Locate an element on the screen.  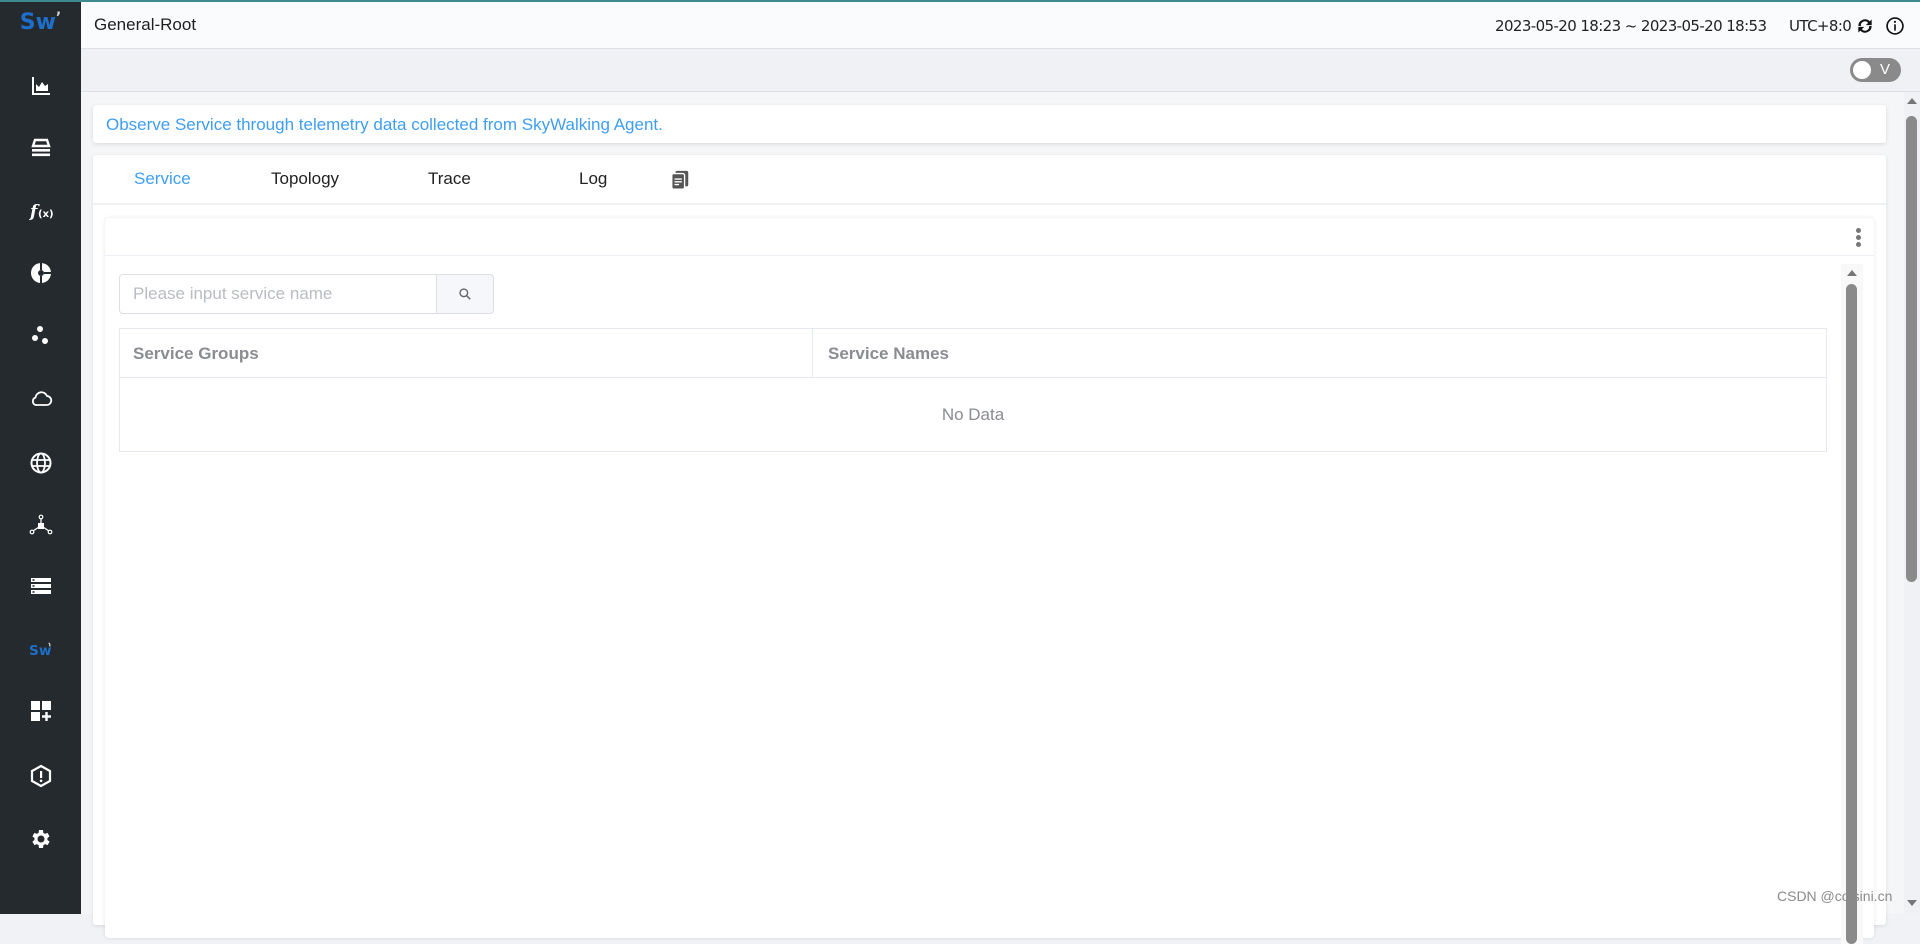
sidebar-item-self-observability: Sw is located at coordinates (40, 649).